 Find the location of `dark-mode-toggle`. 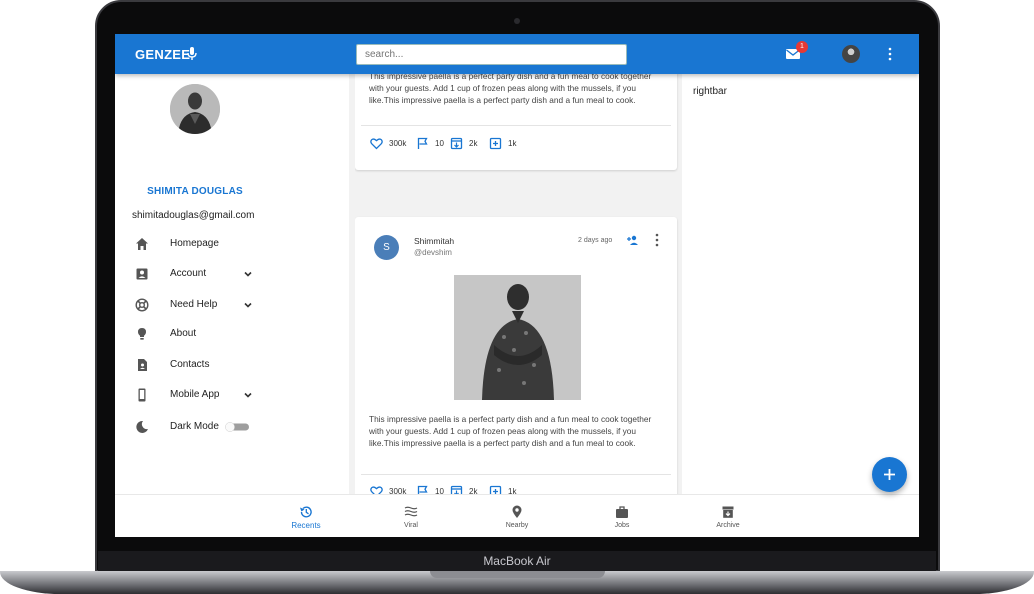

dark-mode-toggle is located at coordinates (237, 427).